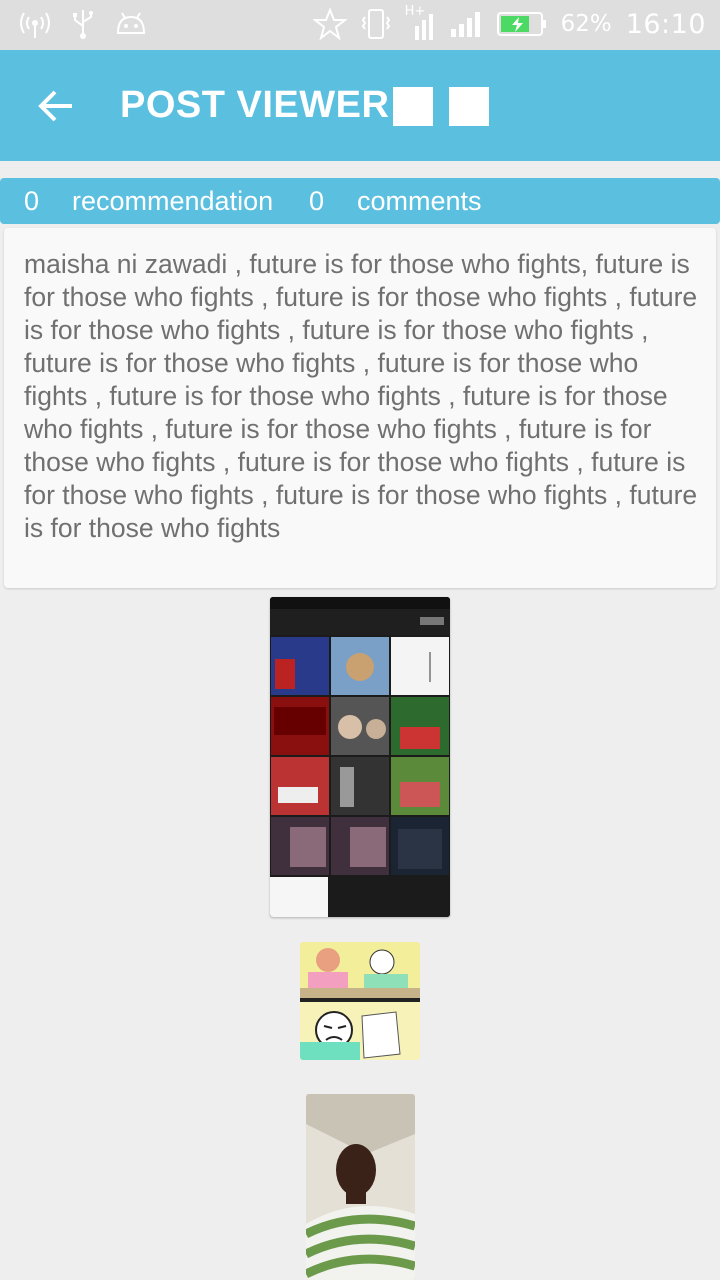 This screenshot has height=1280, width=720. I want to click on arrow-left-icon, so click(55, 106).